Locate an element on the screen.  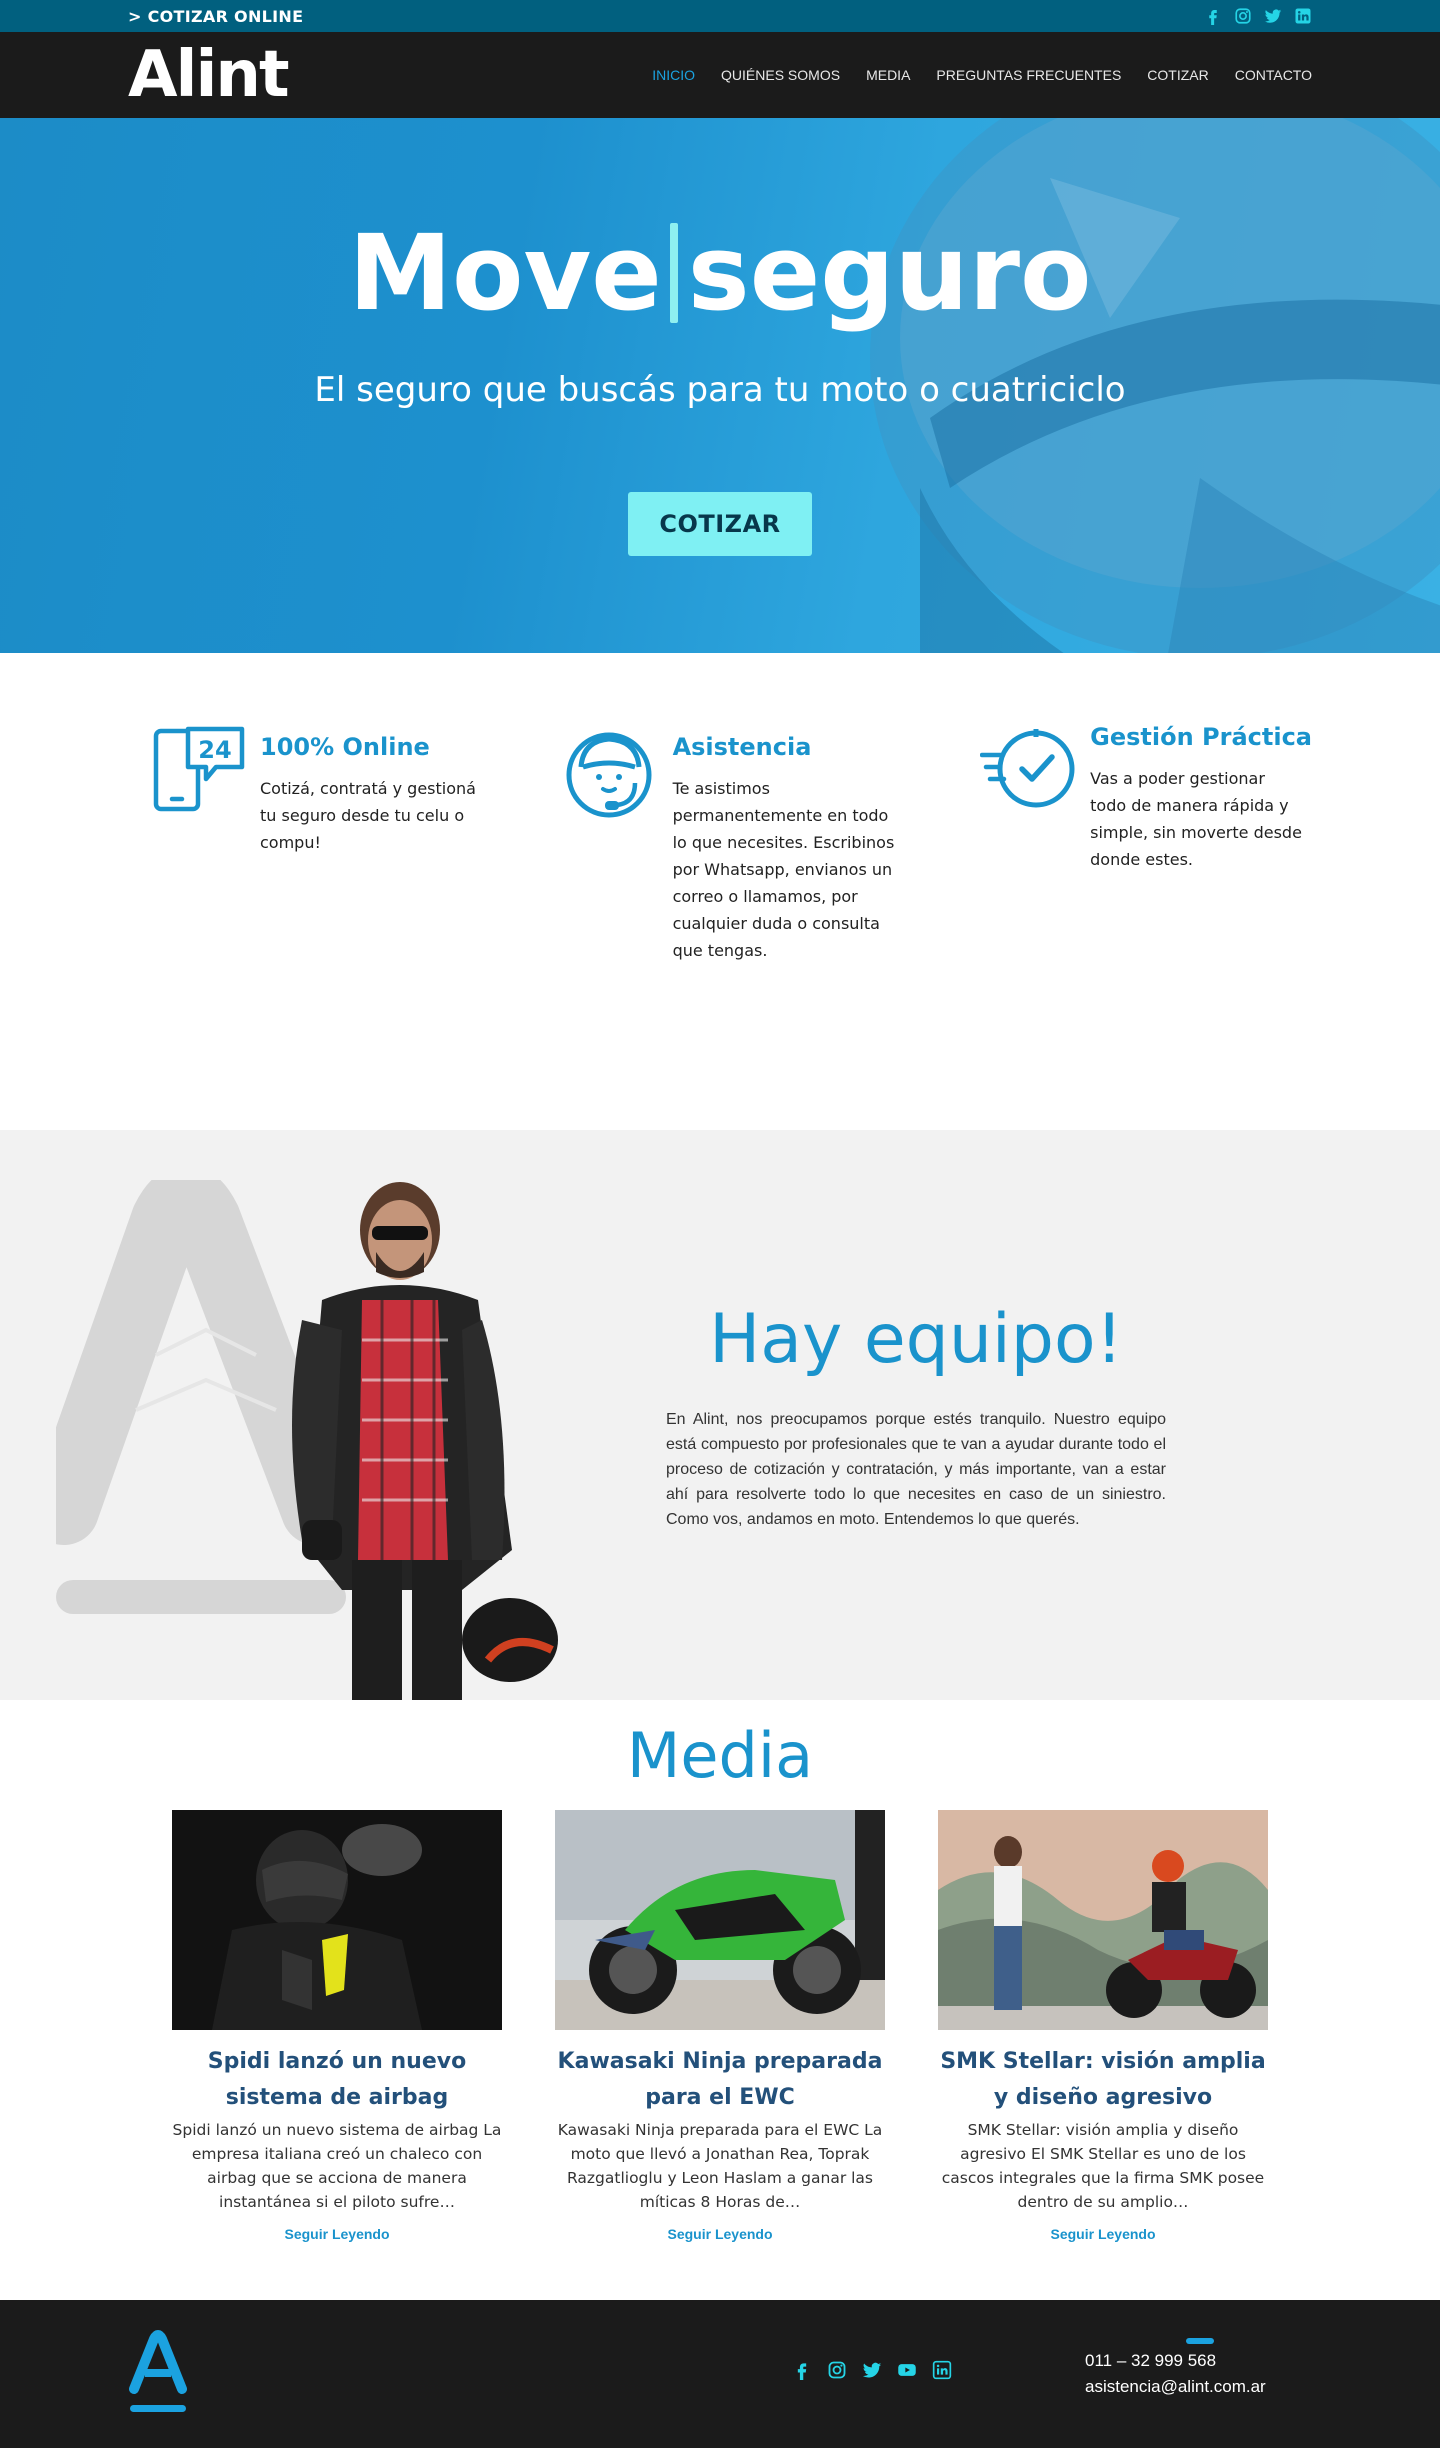
typing-cursor is located at coordinates (673, 273).